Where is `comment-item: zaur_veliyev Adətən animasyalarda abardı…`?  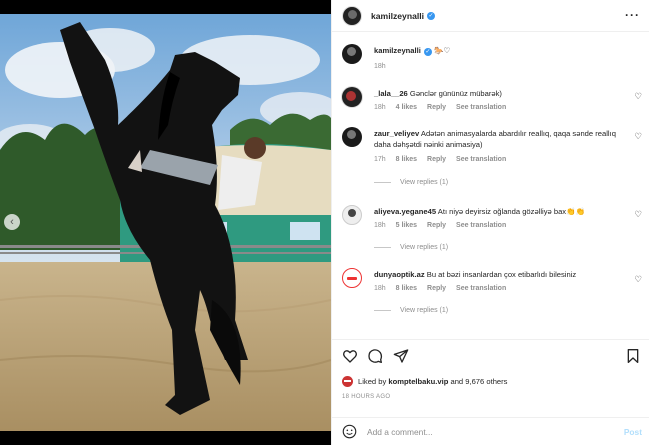
comment-item: zaur_veliyev Adətən animasyalarda abardı… is located at coordinates (492, 159).